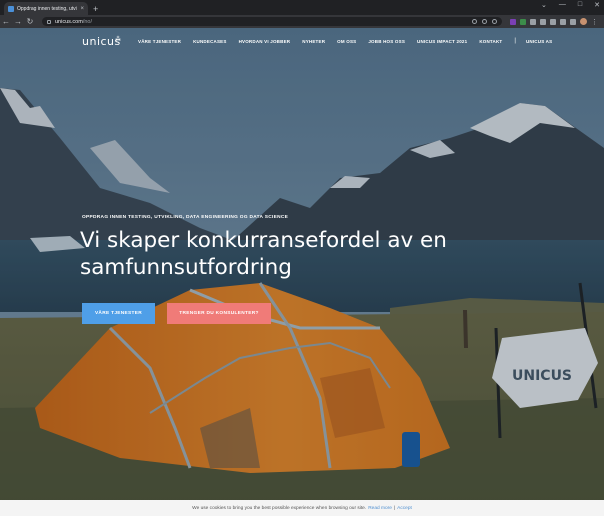 Image resolution: width=604 pixels, height=516 pixels. Describe the element at coordinates (313, 41) in the screenshot. I see `nav-item-nyheter: NYHETER` at that location.